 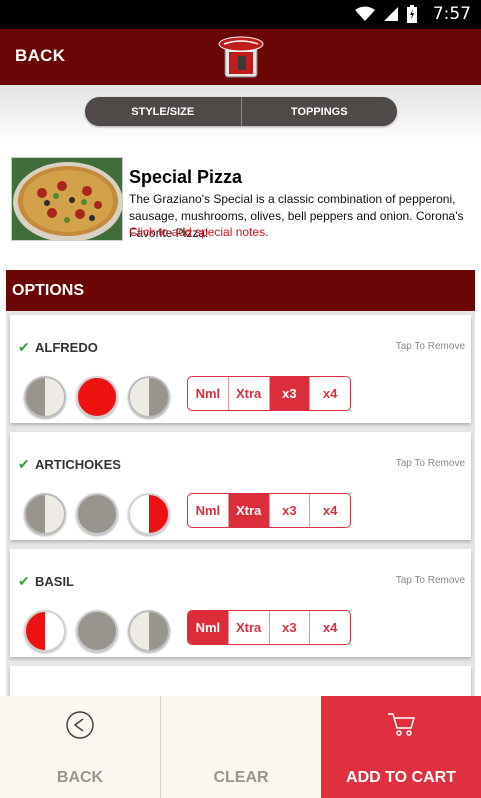 What do you see at coordinates (240, 603) in the screenshot?
I see `topping-card-basil: ✔ BASIL Tap To Remove Nml Xtra x3 x4` at bounding box center [240, 603].